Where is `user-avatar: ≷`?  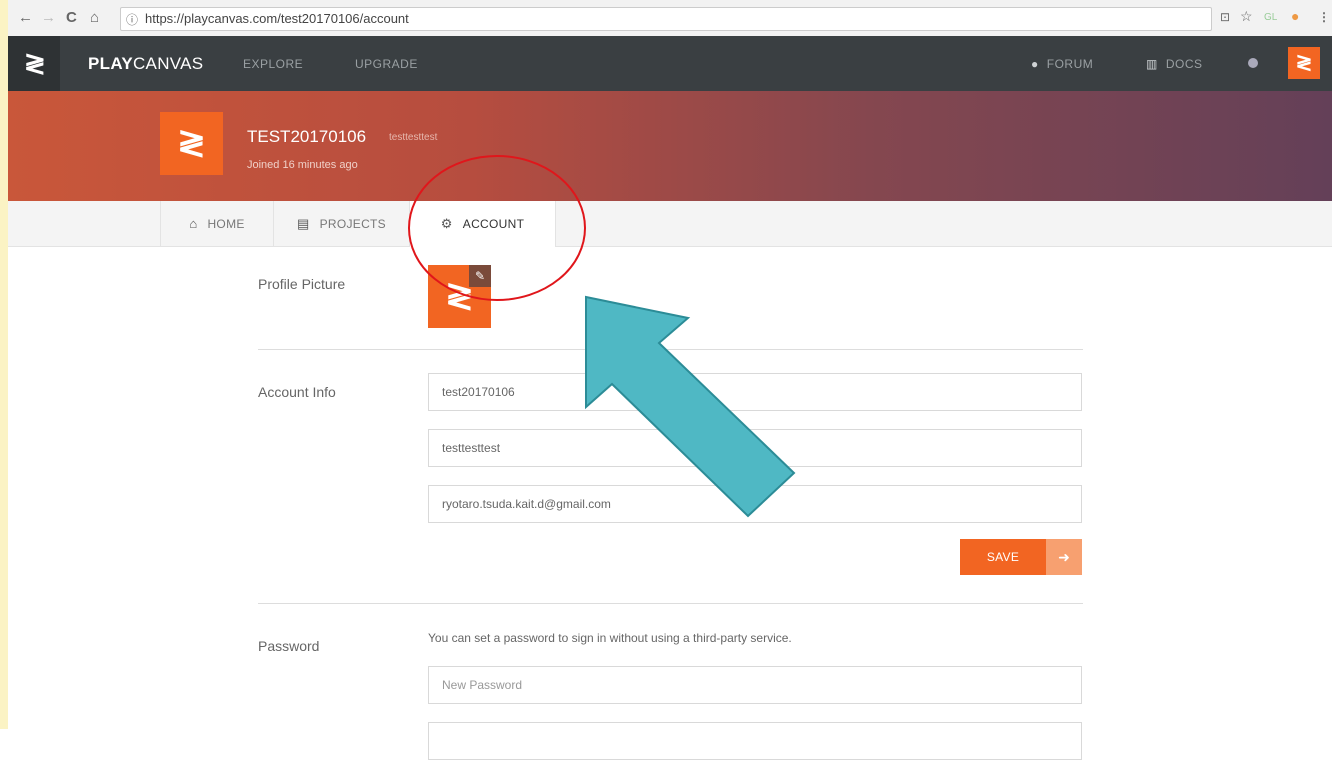
user-avatar: ≷ is located at coordinates (1304, 63).